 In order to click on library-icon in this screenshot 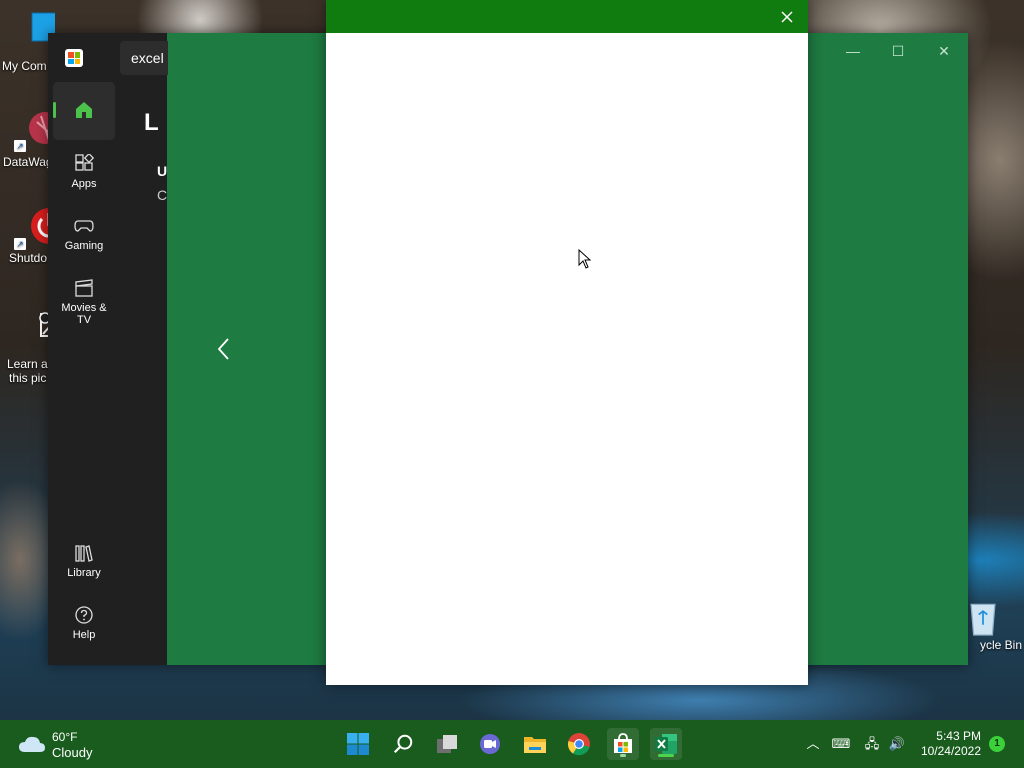, I will do `click(84, 553)`.